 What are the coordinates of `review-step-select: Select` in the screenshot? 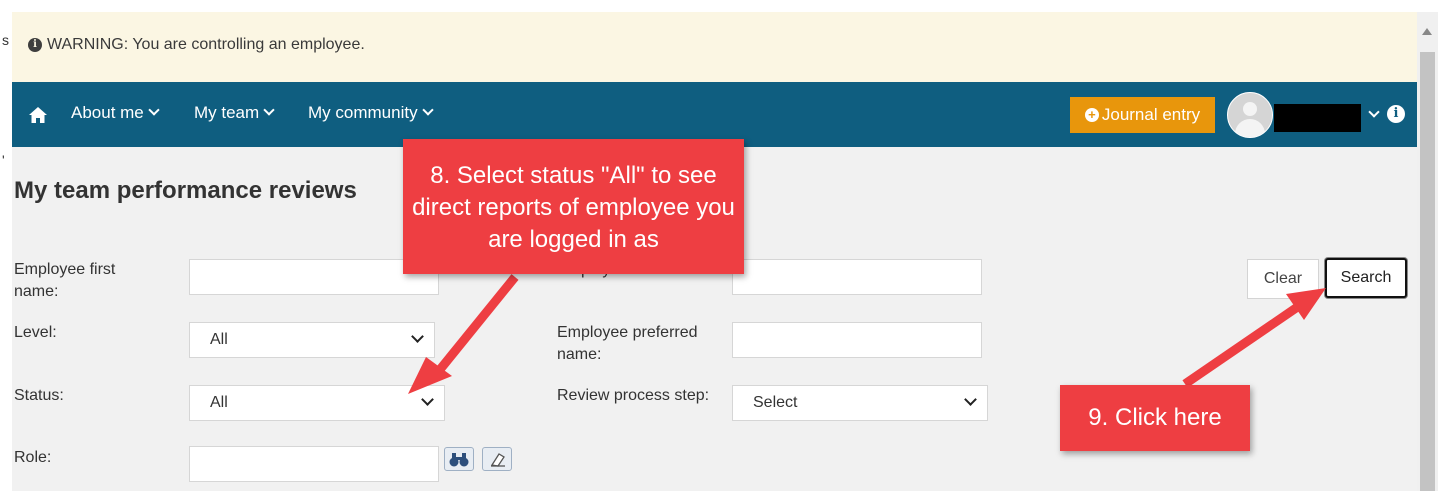 It's located at (860, 403).